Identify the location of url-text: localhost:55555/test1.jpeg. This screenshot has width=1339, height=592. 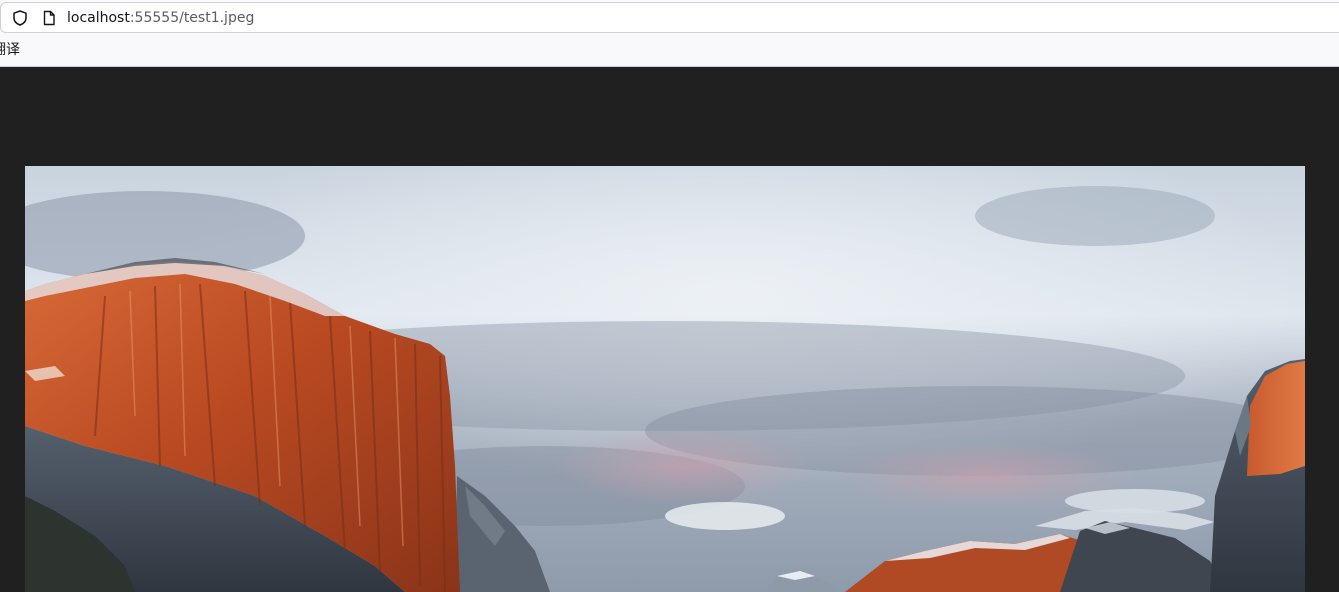
(160, 18).